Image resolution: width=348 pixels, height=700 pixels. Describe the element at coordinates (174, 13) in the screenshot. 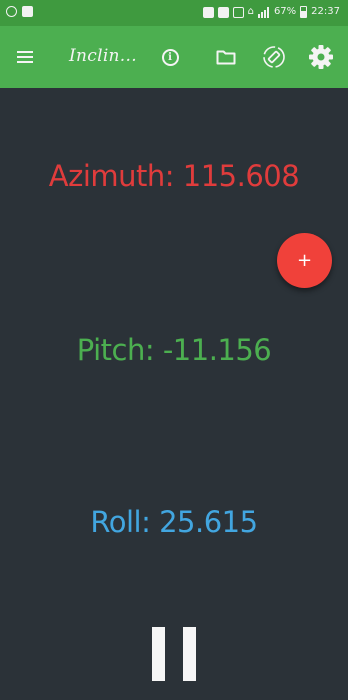

I see `status-bar: ⌂ 67% 22:37` at that location.